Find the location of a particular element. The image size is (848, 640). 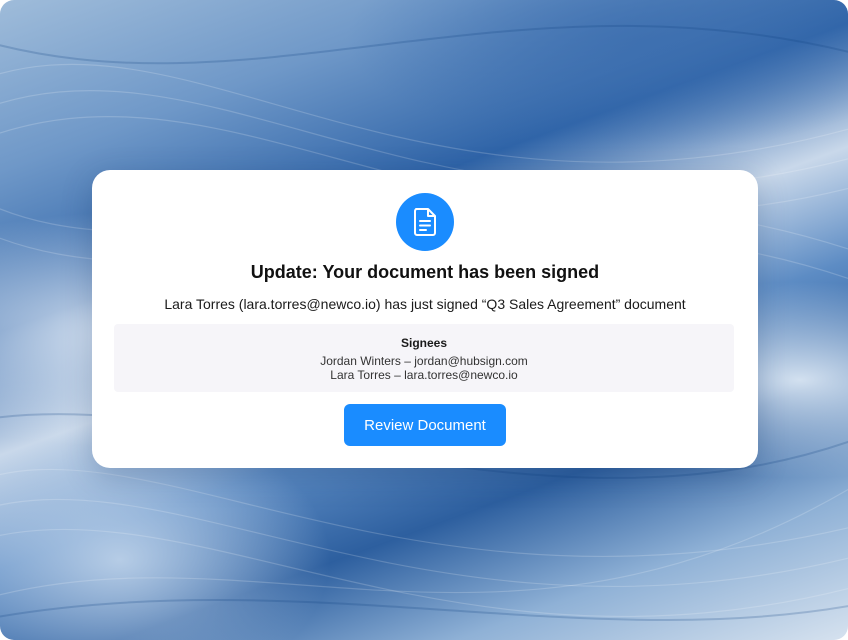

document-icon-badge is located at coordinates (425, 222).